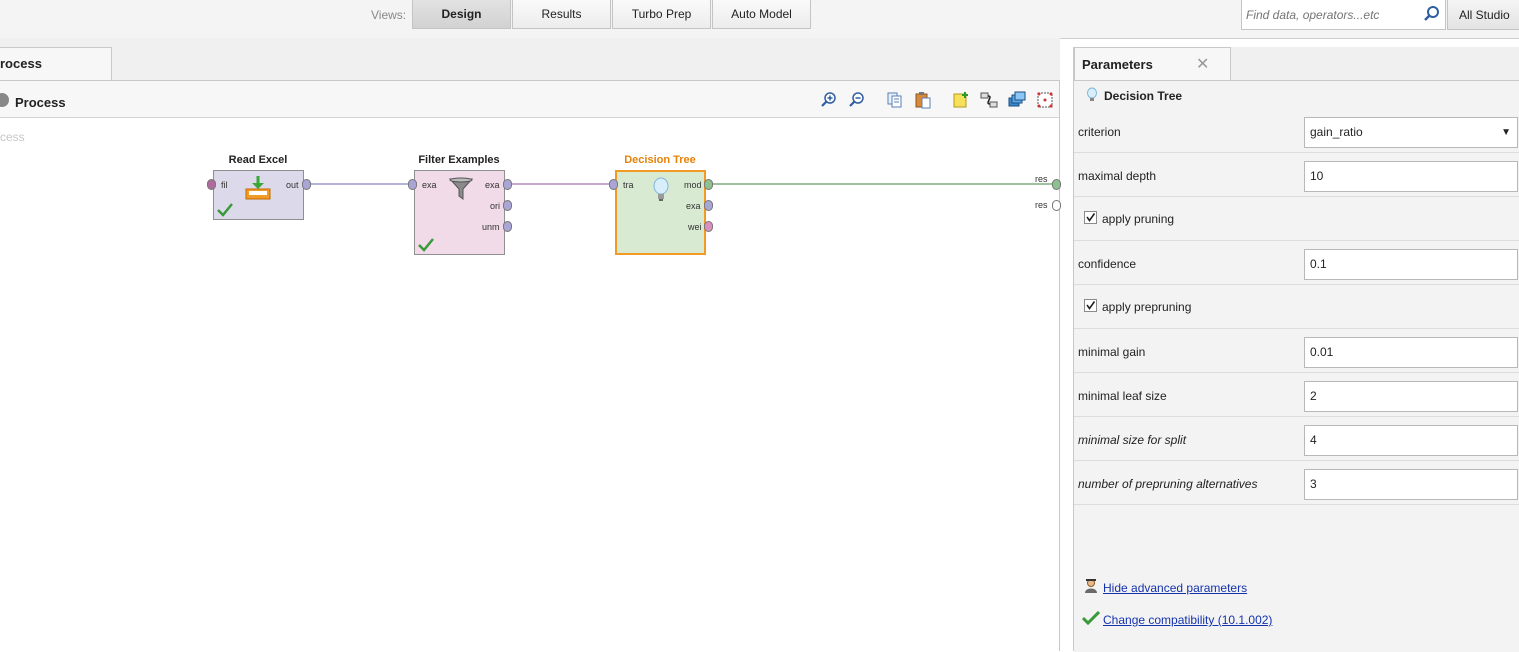 The height and width of the screenshot is (652, 1519). What do you see at coordinates (459, 160) in the screenshot?
I see `filter-examples-title: Filter Examples` at bounding box center [459, 160].